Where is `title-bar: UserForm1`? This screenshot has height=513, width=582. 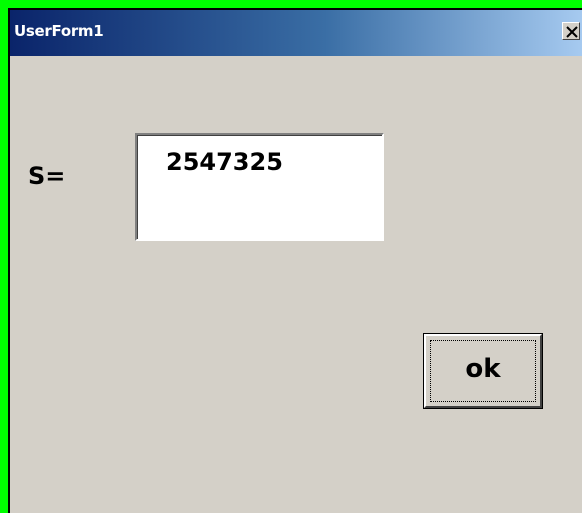 title-bar: UserForm1 is located at coordinates (296, 33).